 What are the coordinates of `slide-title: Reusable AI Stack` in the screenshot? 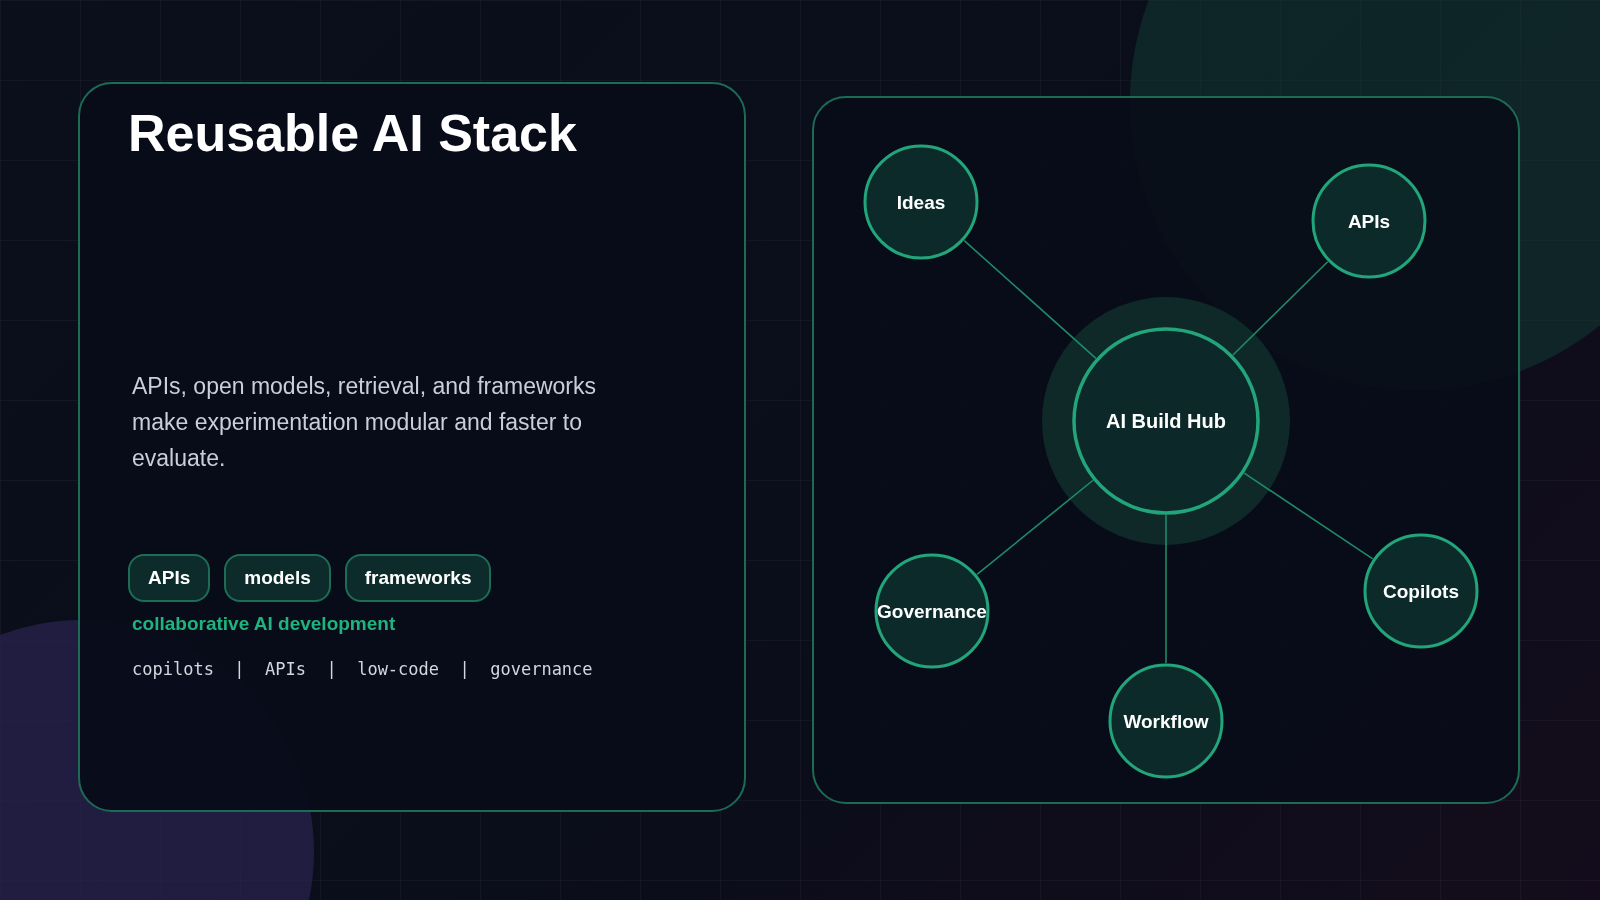 It's located at (353, 133).